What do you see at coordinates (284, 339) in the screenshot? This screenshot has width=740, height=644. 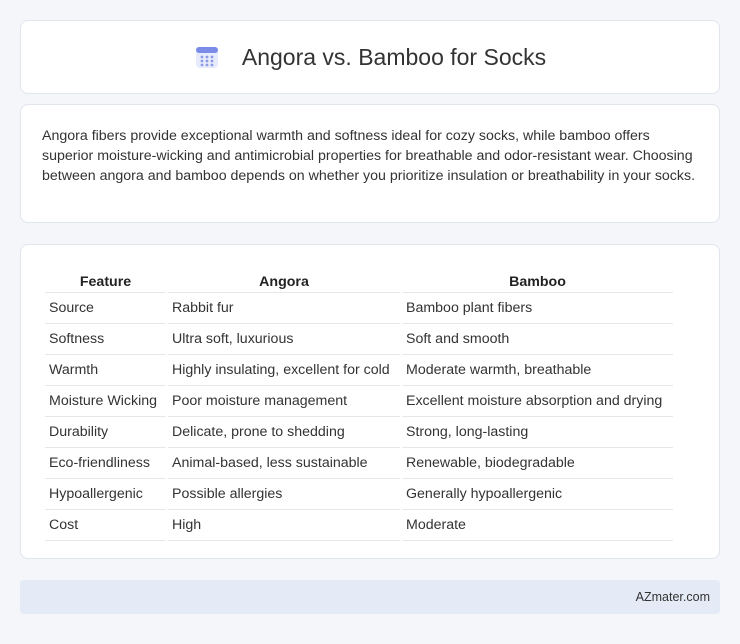 I see `angora-cell: Ultra soft, luxurious` at bounding box center [284, 339].